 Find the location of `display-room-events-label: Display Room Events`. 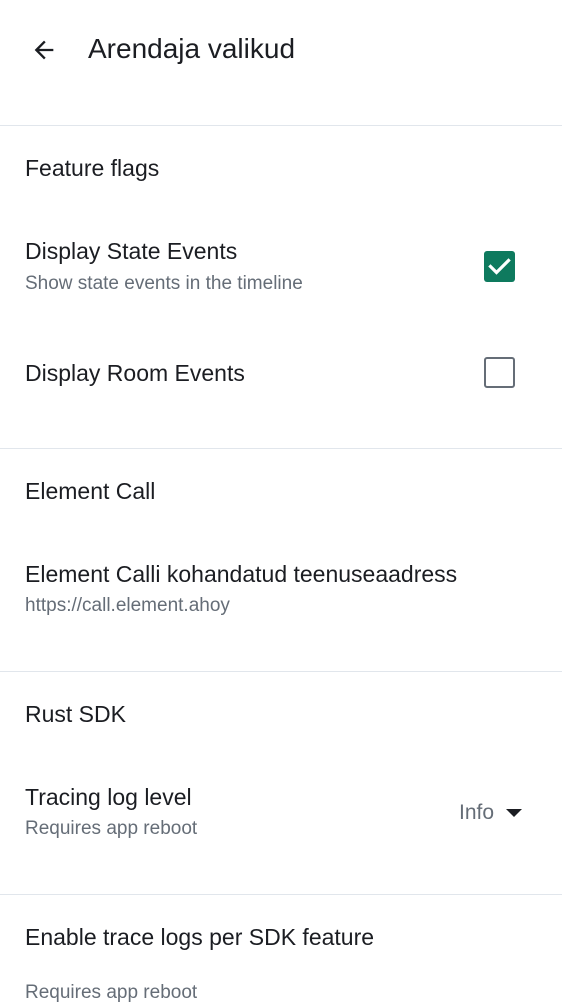

display-room-events-label: Display Room Events is located at coordinates (135, 373).